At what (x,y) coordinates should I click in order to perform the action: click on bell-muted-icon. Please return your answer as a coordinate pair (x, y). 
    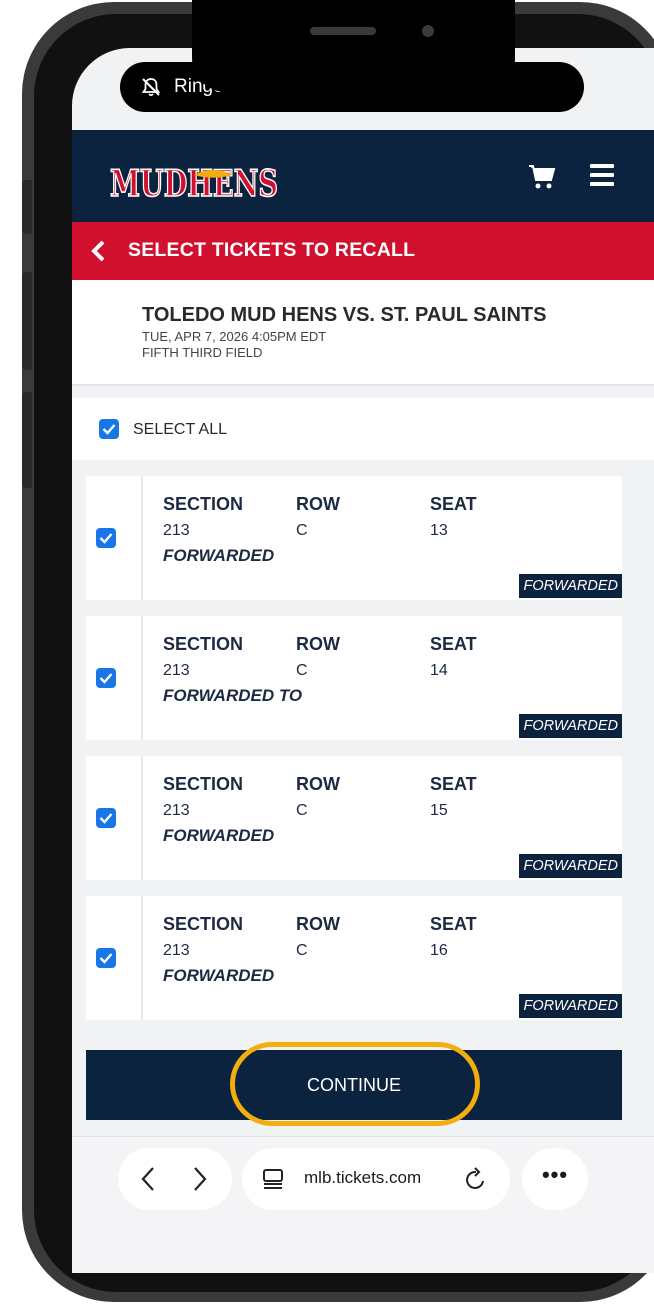
    Looking at the image, I should click on (151, 87).